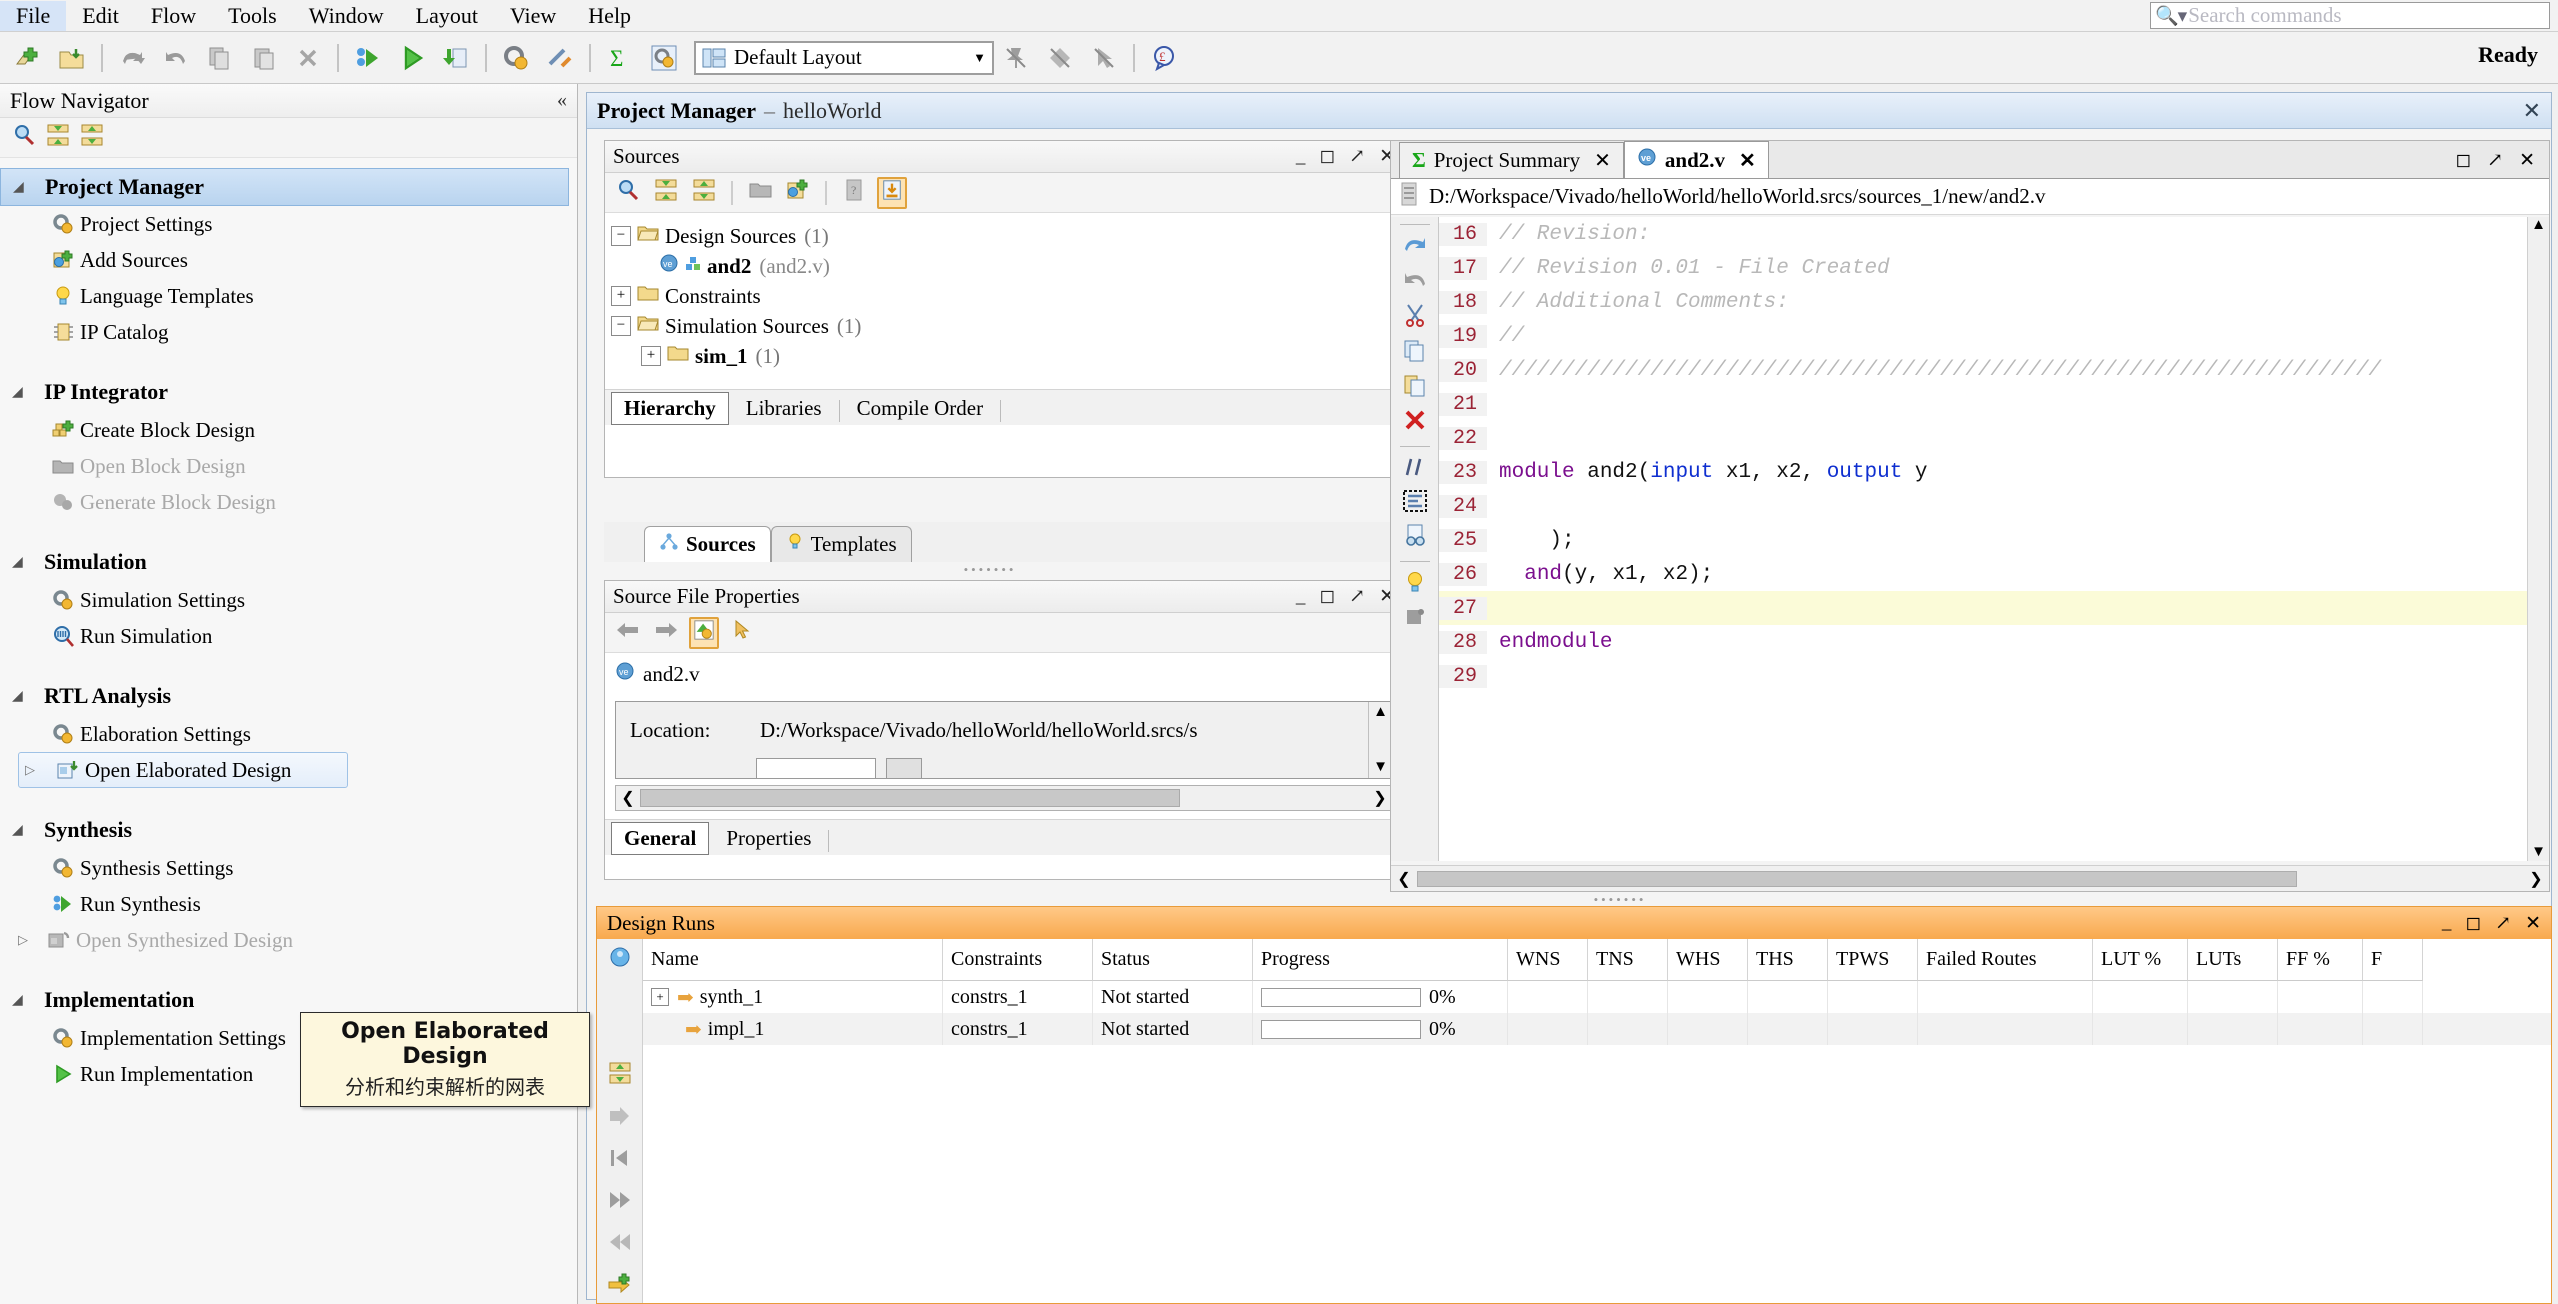  I want to click on column-header-whs: WHS, so click(1708, 960).